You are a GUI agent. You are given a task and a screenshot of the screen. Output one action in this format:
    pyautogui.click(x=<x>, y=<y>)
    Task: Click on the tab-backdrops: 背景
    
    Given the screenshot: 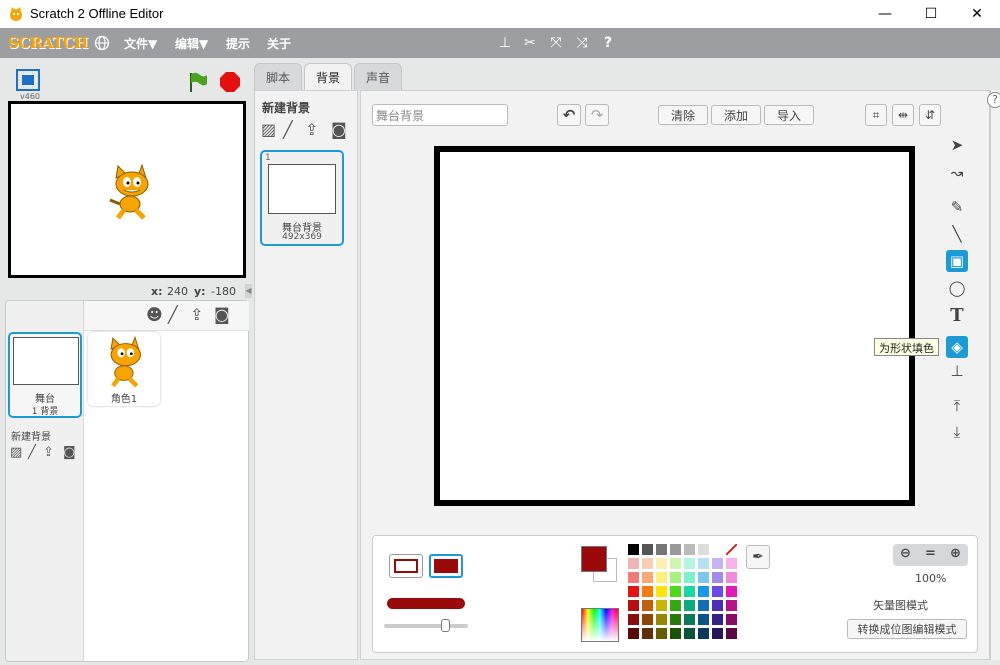 What is the action you would take?
    pyautogui.click(x=328, y=76)
    